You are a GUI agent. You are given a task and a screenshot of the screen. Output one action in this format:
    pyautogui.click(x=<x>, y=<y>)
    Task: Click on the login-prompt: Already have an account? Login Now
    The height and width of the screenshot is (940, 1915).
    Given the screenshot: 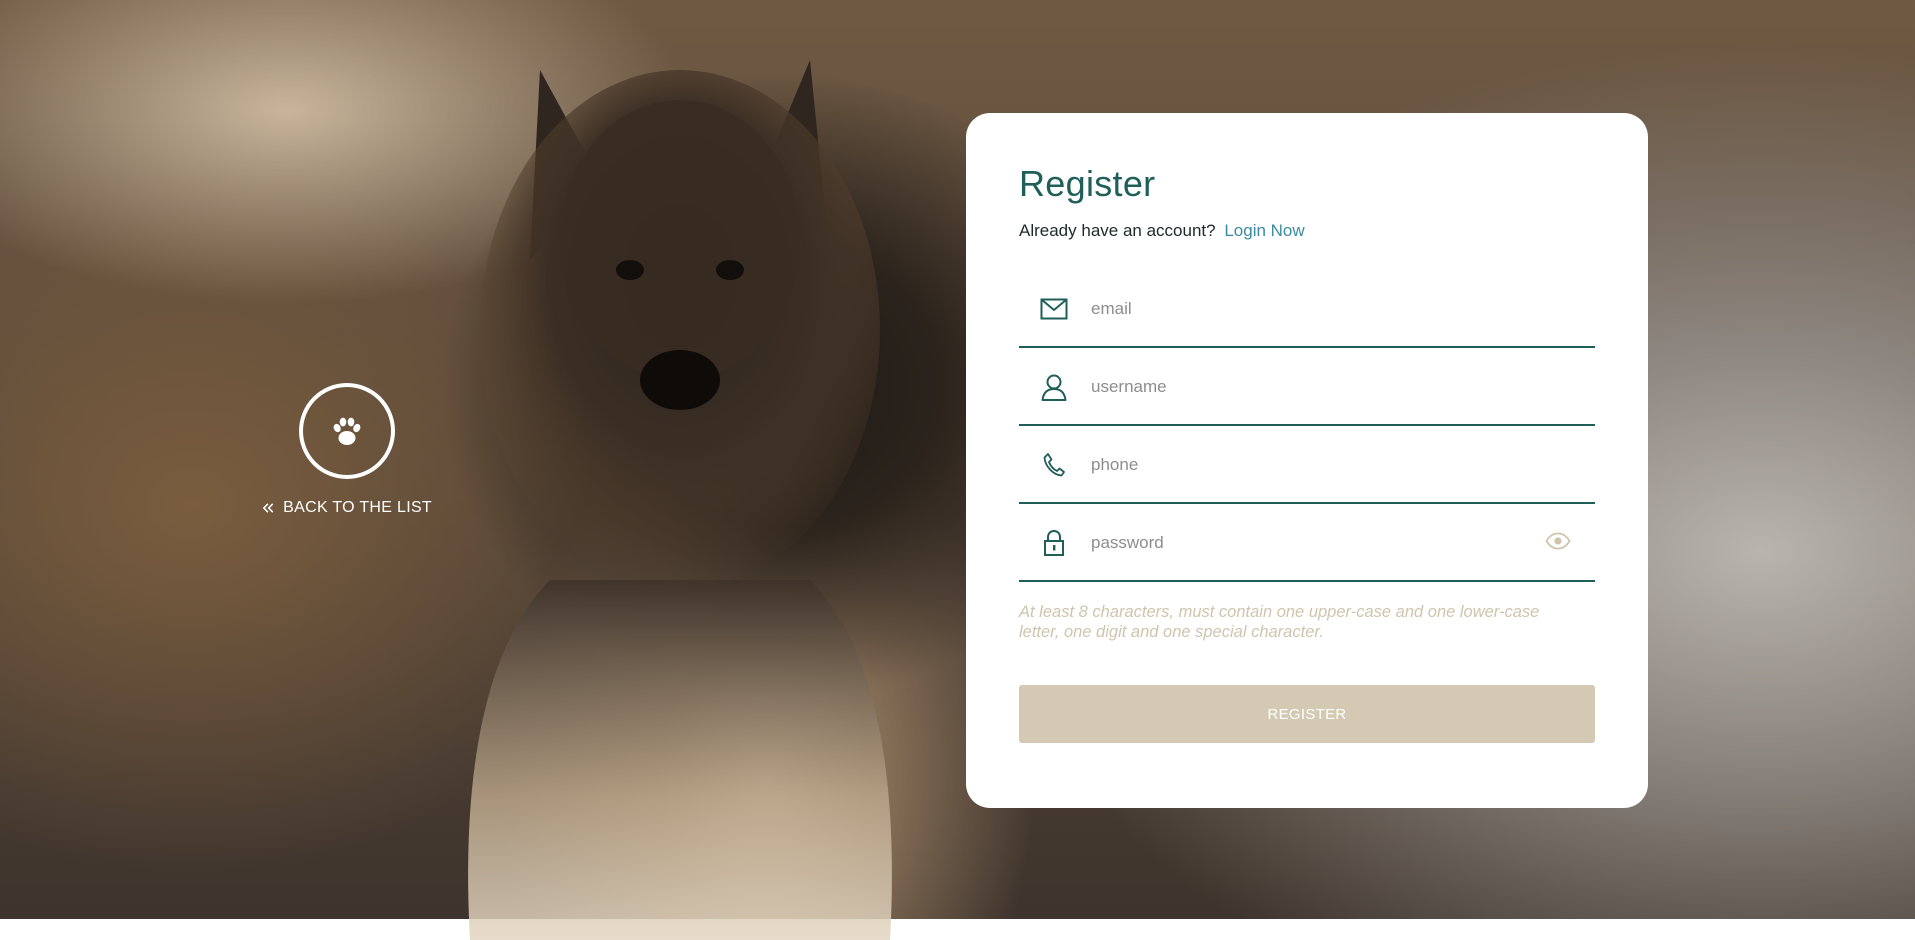 What is the action you would take?
    pyautogui.click(x=1307, y=231)
    